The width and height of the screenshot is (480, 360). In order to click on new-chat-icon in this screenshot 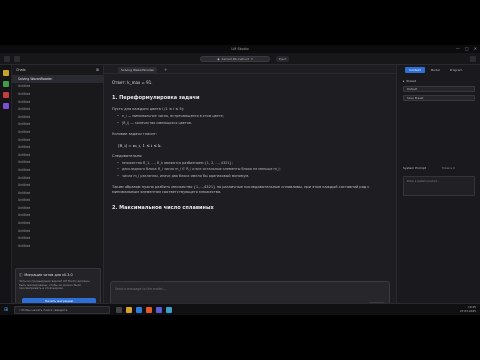, I will do `click(17, 59)`.